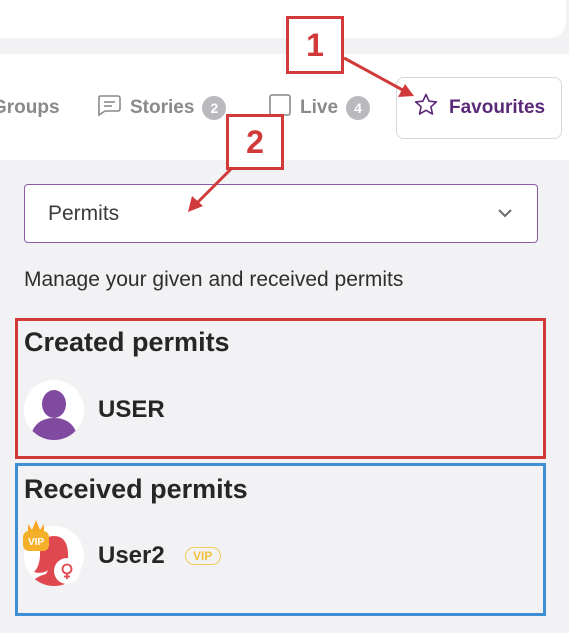  Describe the element at coordinates (255, 142) in the screenshot. I see `annotation-step-2: 2` at that location.